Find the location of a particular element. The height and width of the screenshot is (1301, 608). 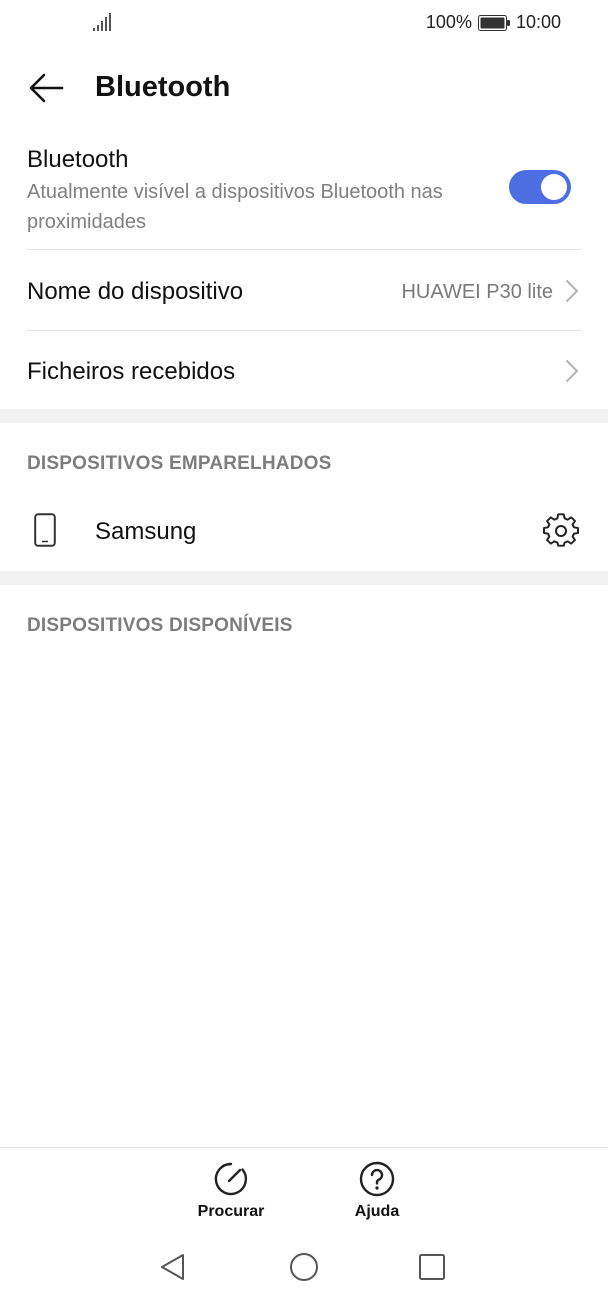

bluetooth-label: Bluetooth is located at coordinates (78, 159).